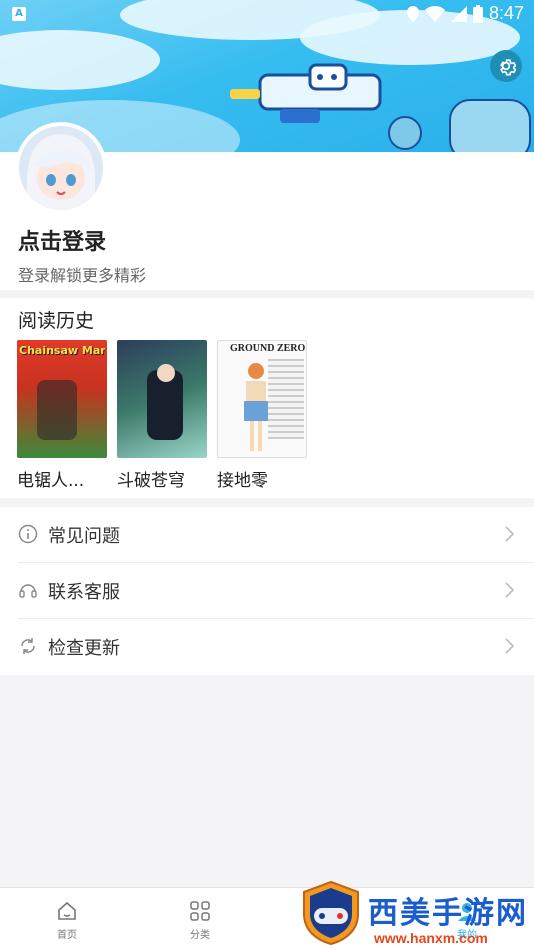 This screenshot has width=534, height=950. Describe the element at coordinates (84, 648) in the screenshot. I see `menu-item-label: 检查更新` at that location.